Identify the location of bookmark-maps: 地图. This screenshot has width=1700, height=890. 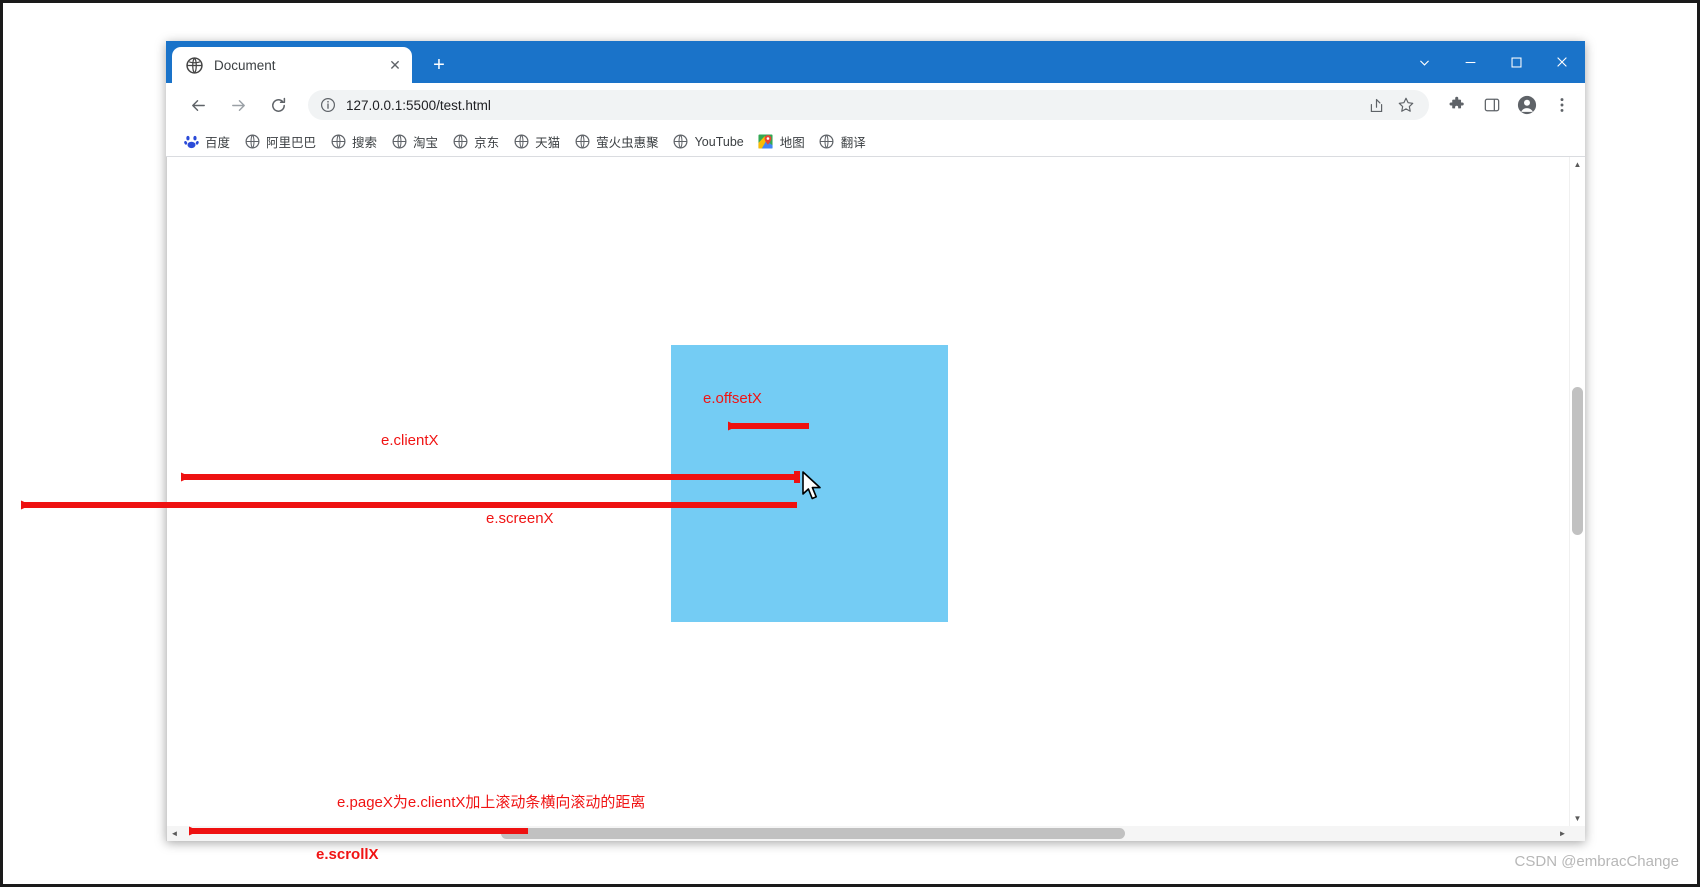
(781, 142).